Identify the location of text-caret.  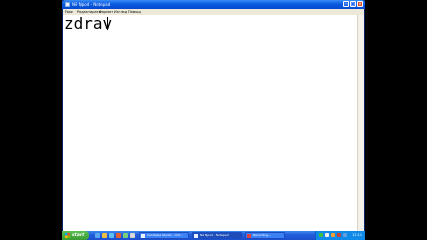
(107, 23).